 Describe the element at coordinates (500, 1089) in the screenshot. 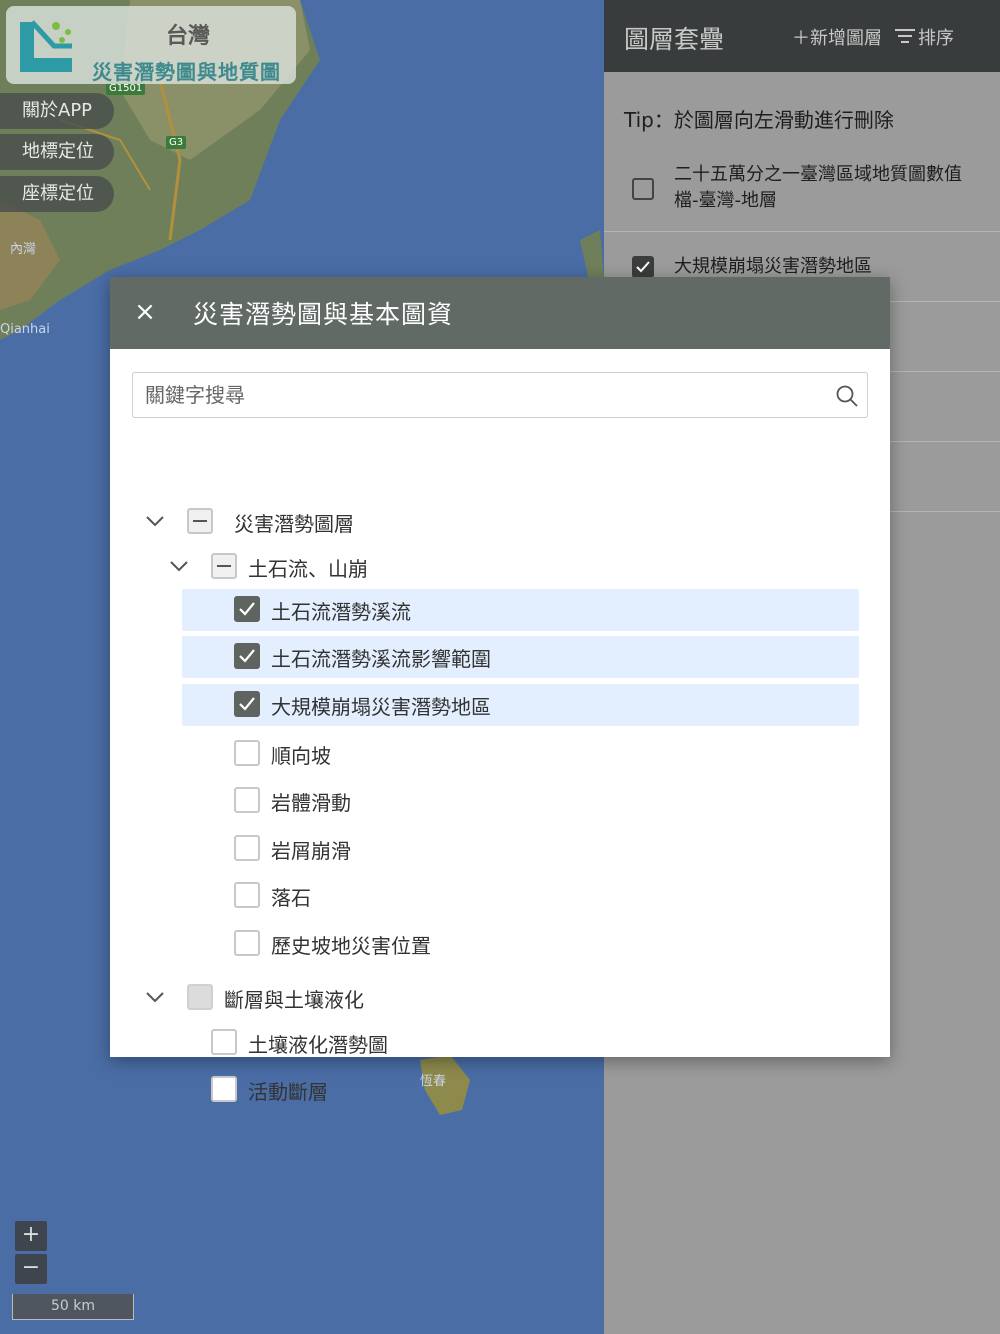

I see `tree-node: 活動斷層` at that location.